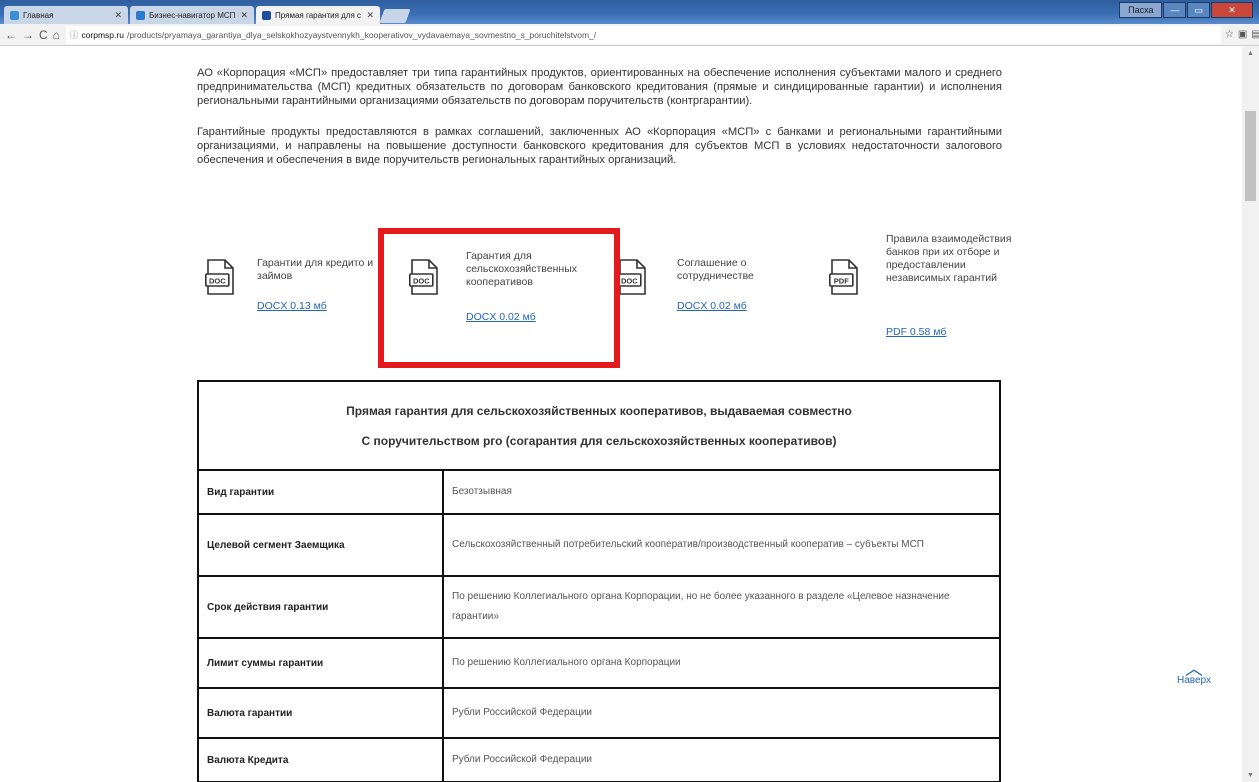 Image resolution: width=1259 pixels, height=782 pixels. I want to click on tab-biznes-navigator: Бизнес-навигатор МСП ✕, so click(192, 15).